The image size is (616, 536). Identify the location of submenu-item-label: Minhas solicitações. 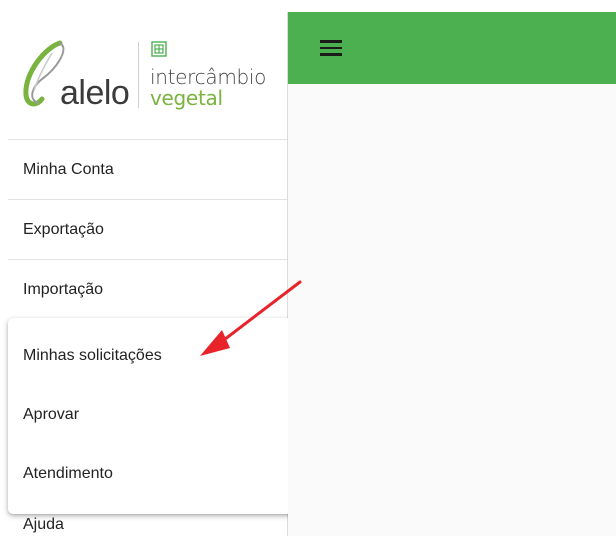
(92, 355).